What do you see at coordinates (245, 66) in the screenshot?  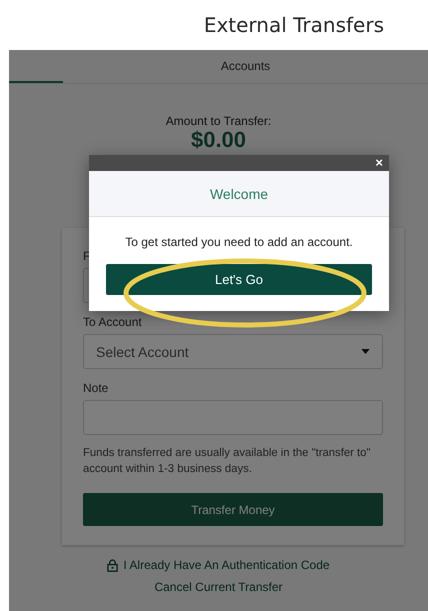 I see `tab: Accounts` at bounding box center [245, 66].